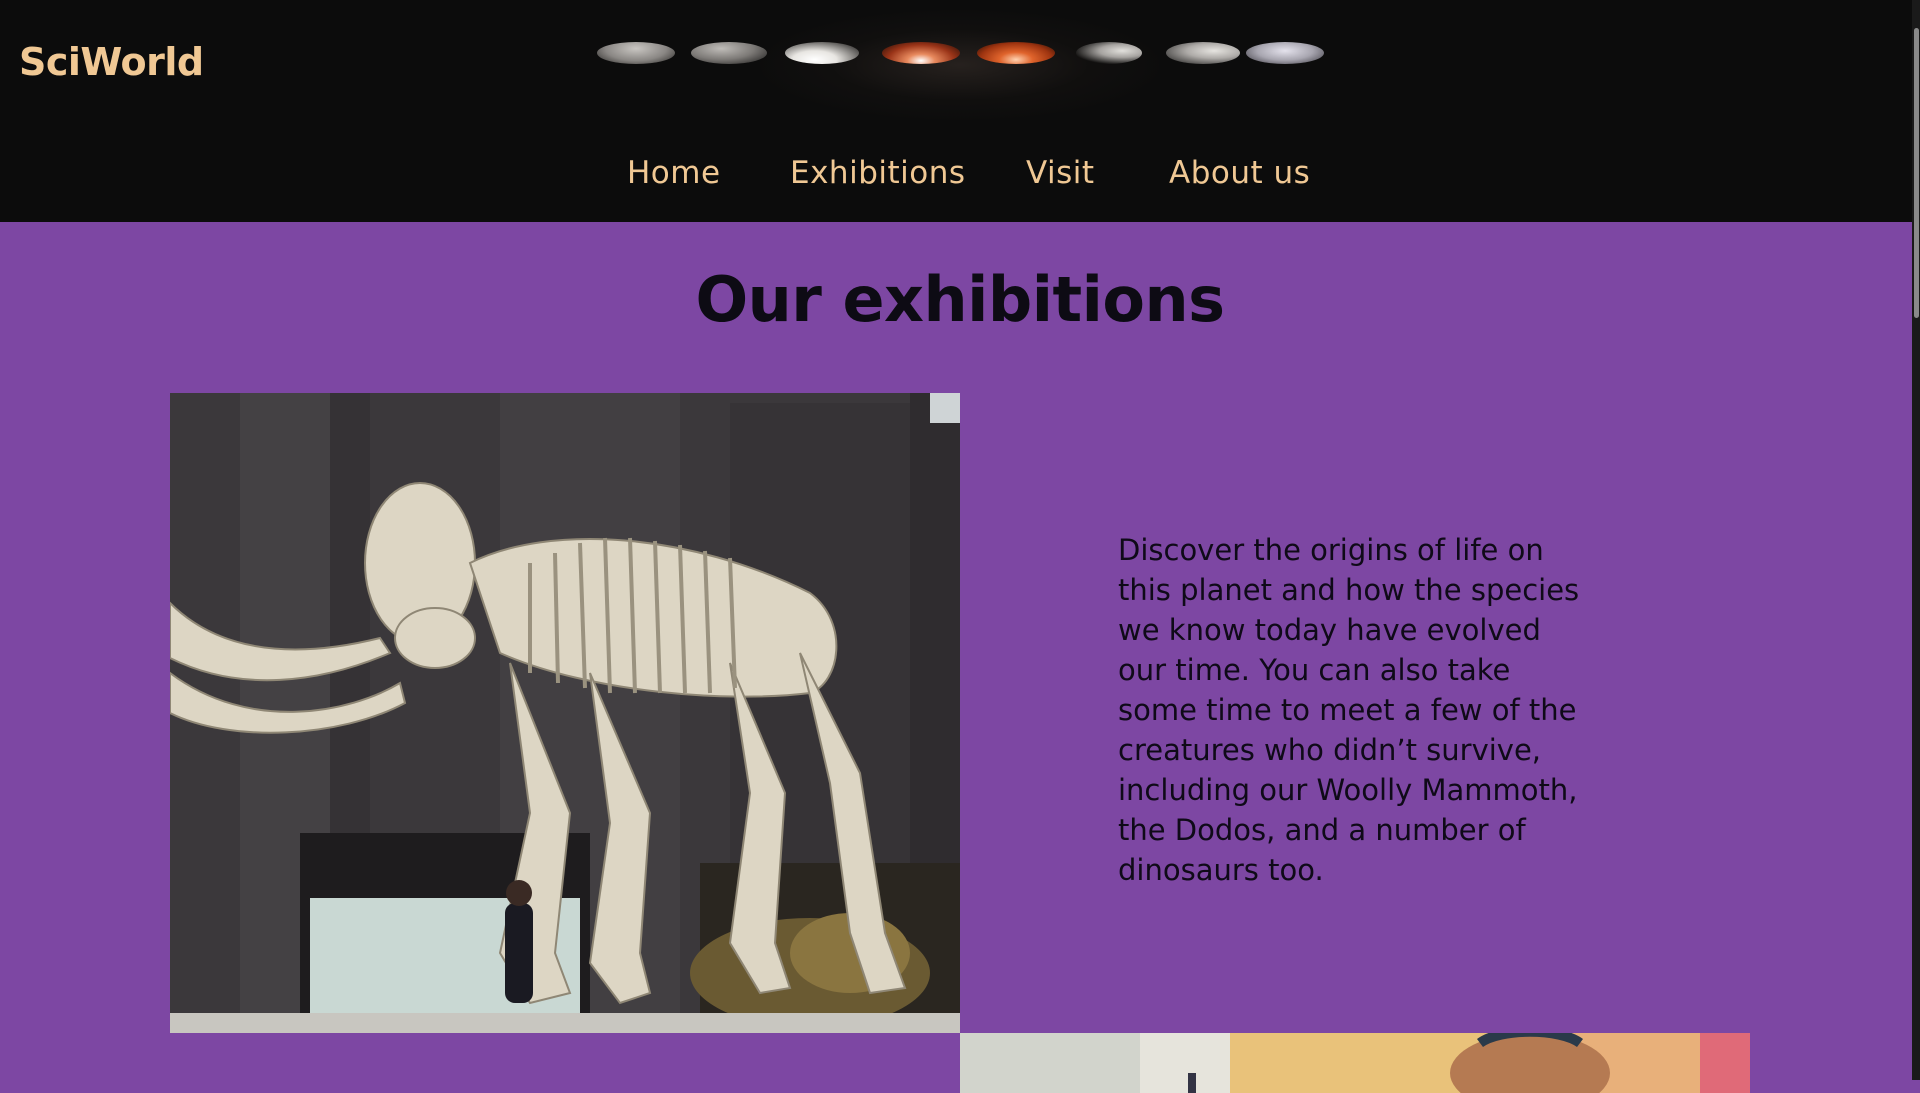 This screenshot has height=1093, width=1920. What do you see at coordinates (674, 173) in the screenshot?
I see `nav-item-home: Home` at bounding box center [674, 173].